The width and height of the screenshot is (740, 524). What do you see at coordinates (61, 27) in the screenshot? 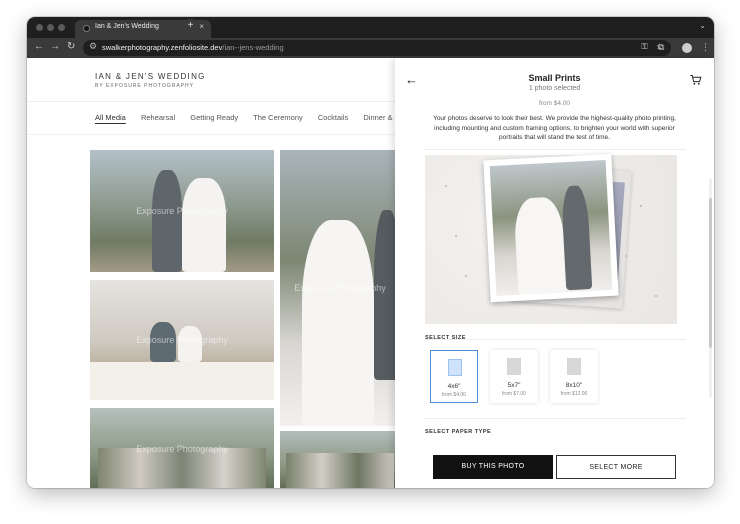
I see `window-zoom-button` at bounding box center [61, 27].